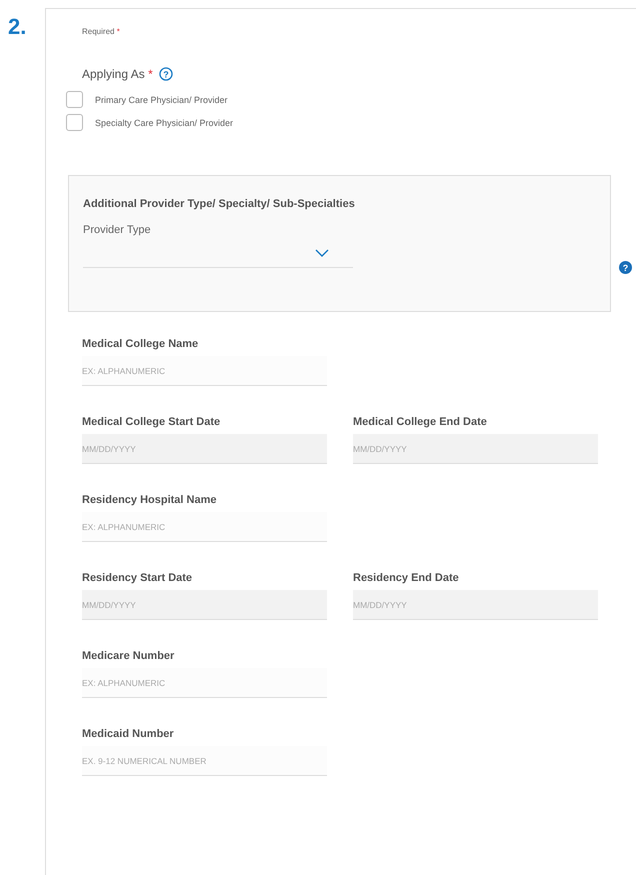  What do you see at coordinates (219, 204) in the screenshot?
I see `panel-title: Additional Provider Type/ Specialty/ Sub-Specialties` at bounding box center [219, 204].